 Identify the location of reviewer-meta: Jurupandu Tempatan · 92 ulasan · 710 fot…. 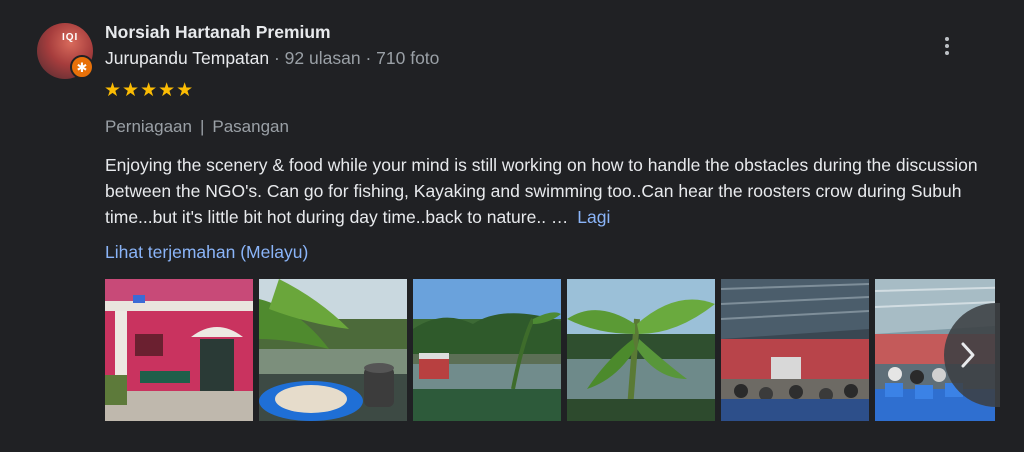
(272, 58).